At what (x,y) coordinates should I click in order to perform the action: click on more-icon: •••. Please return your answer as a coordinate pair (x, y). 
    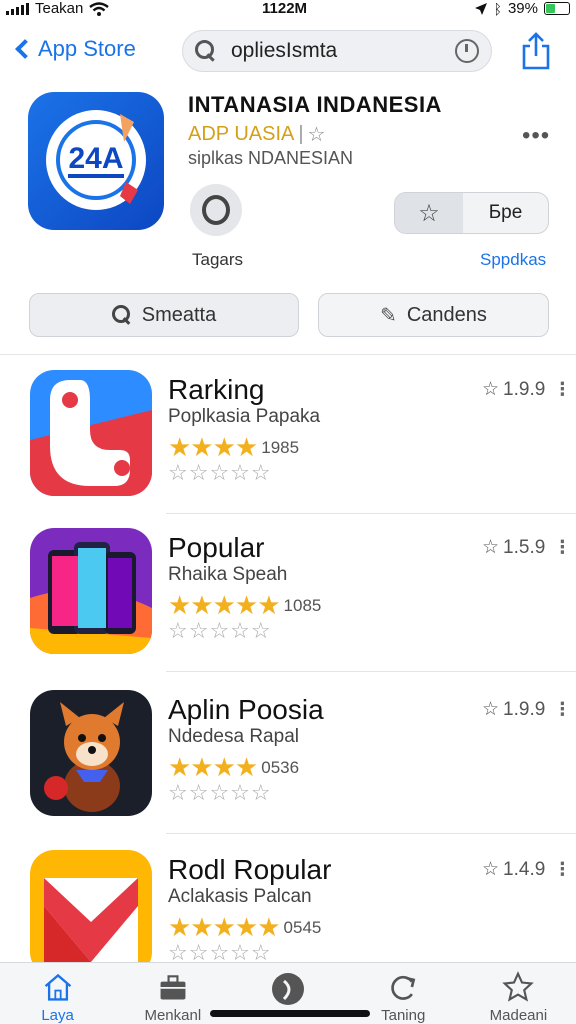
    Looking at the image, I should click on (536, 136).